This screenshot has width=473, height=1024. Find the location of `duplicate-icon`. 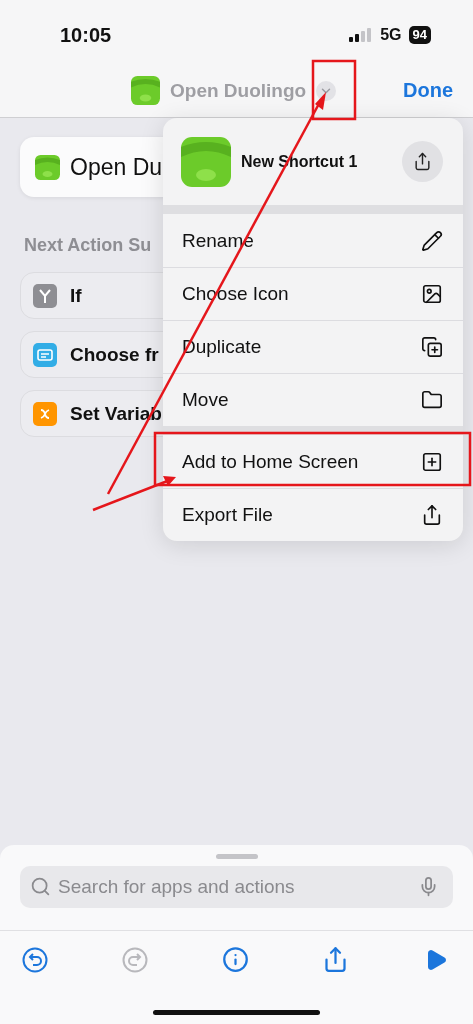

duplicate-icon is located at coordinates (432, 347).